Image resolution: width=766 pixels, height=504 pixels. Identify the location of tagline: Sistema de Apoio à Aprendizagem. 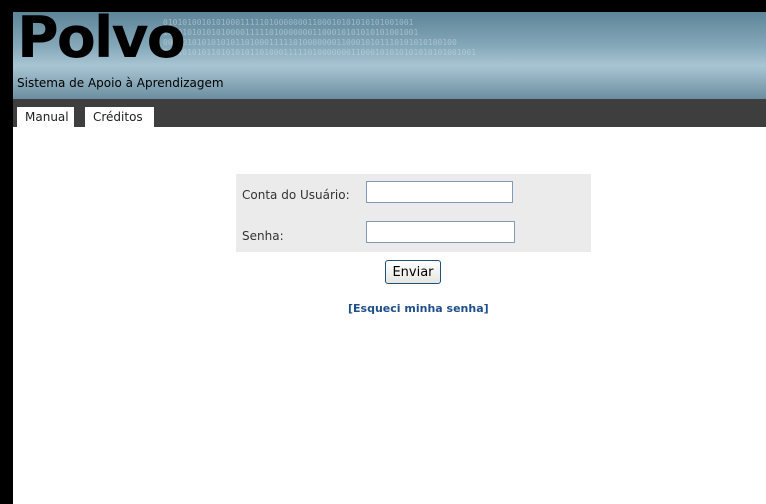
(120, 83).